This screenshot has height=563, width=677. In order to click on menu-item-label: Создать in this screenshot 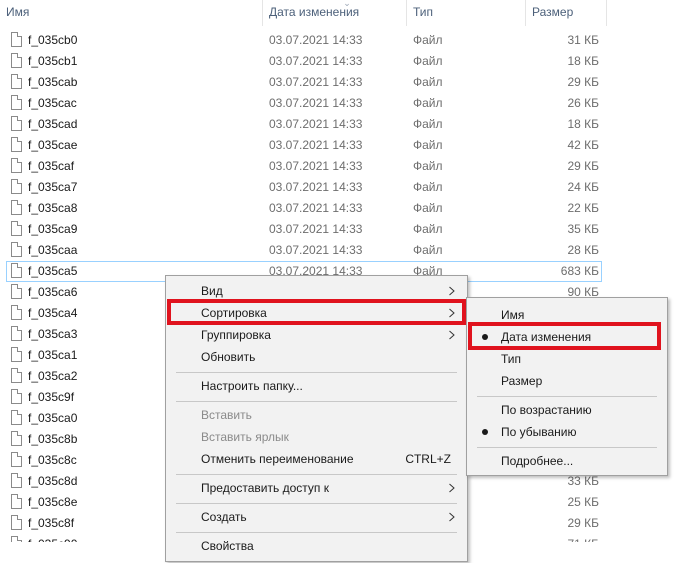, I will do `click(224, 517)`.